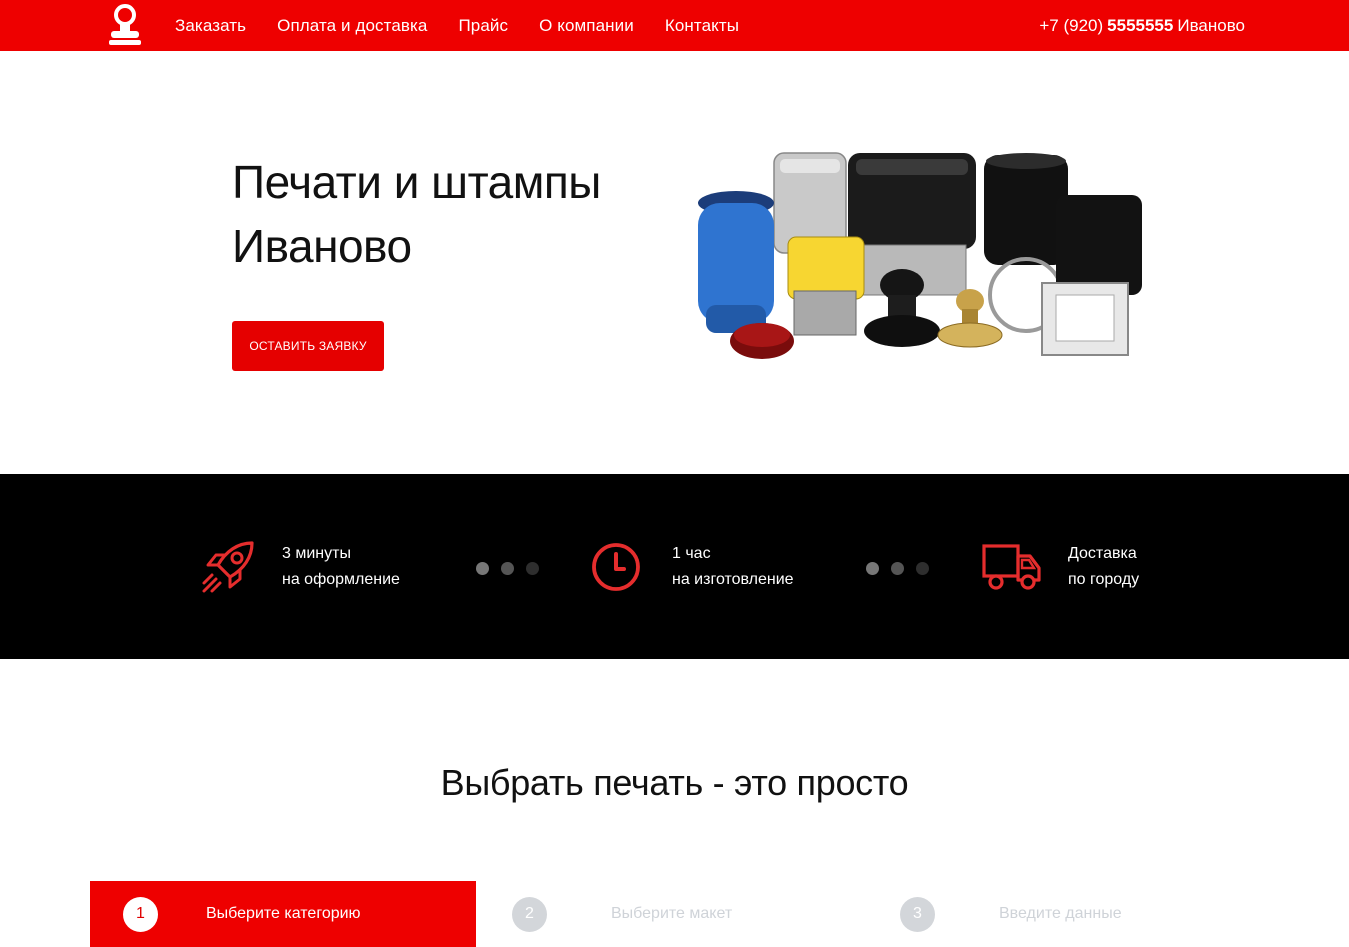  Describe the element at coordinates (483, 26) in the screenshot. I see `nav-price: Прайс` at that location.